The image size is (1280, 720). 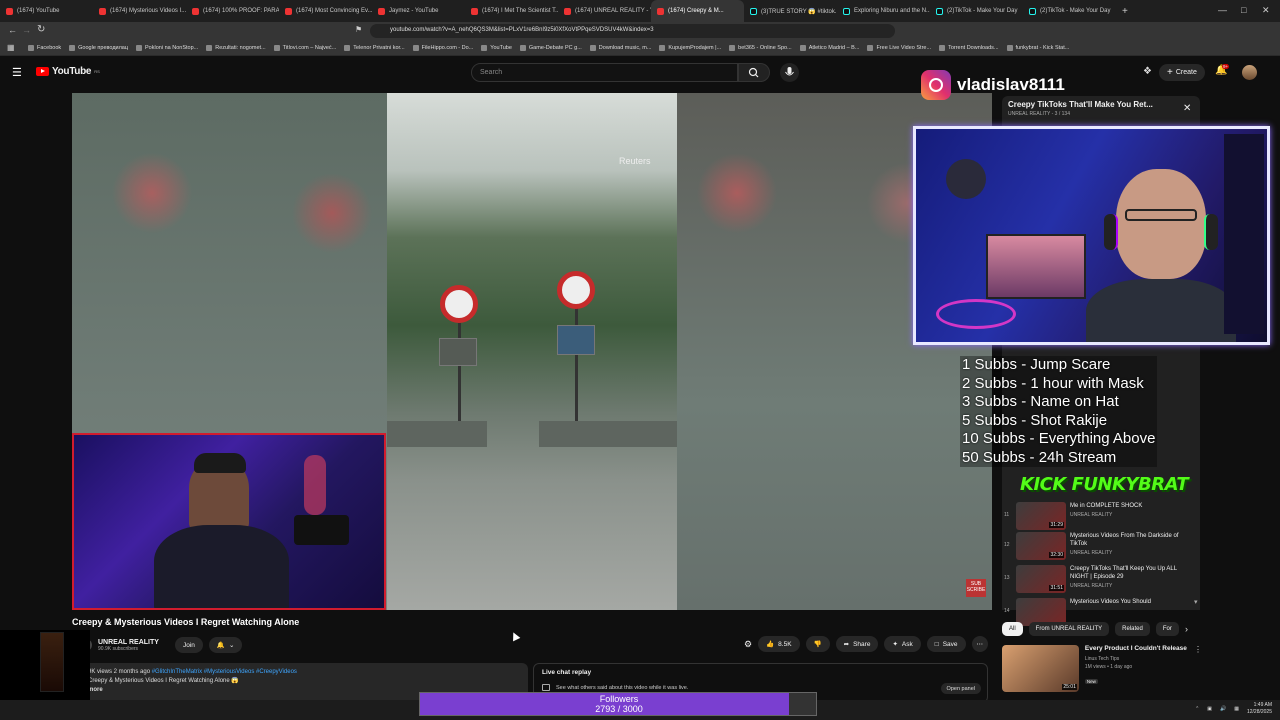 I want to click on chevron-down-icon: ▾, so click(x=1196, y=602).